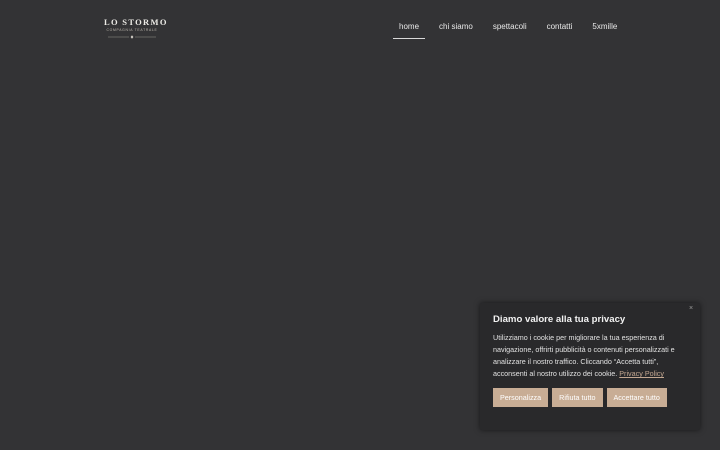 Image resolution: width=720 pixels, height=450 pixels. I want to click on nav-item-spettacoli: spettacoli, so click(510, 30).